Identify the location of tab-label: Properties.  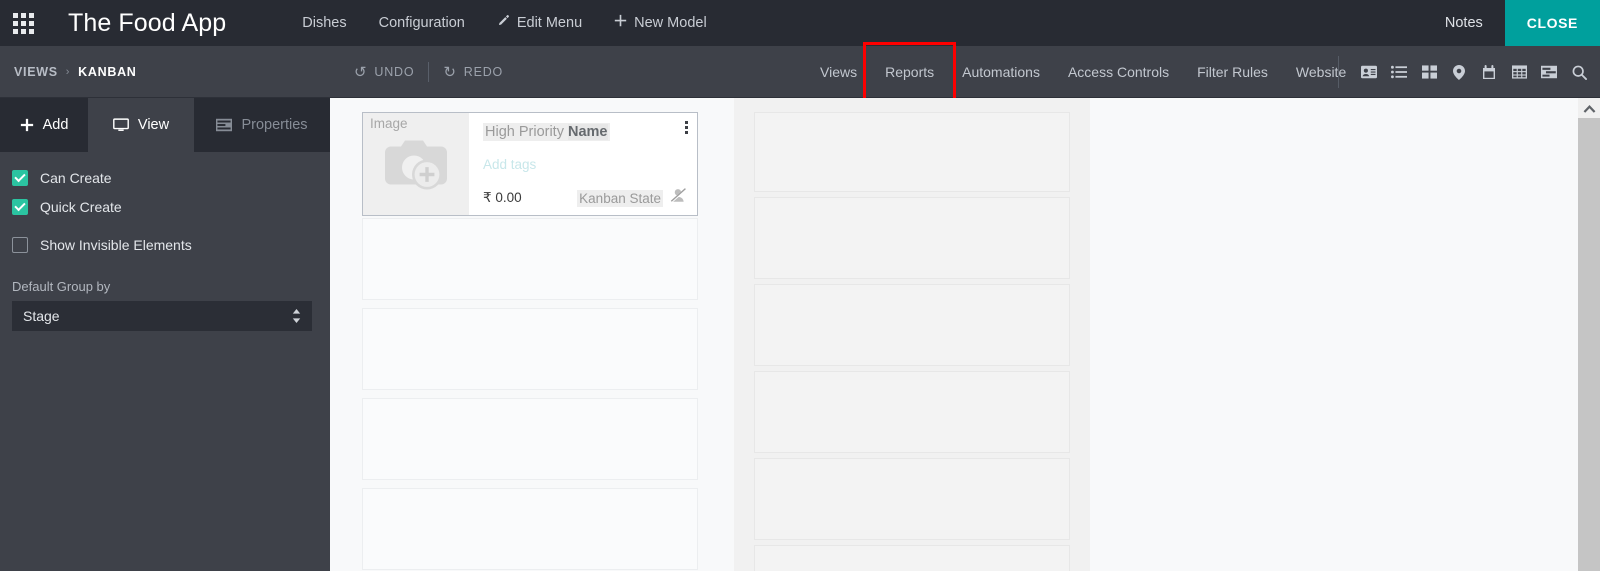
(274, 125).